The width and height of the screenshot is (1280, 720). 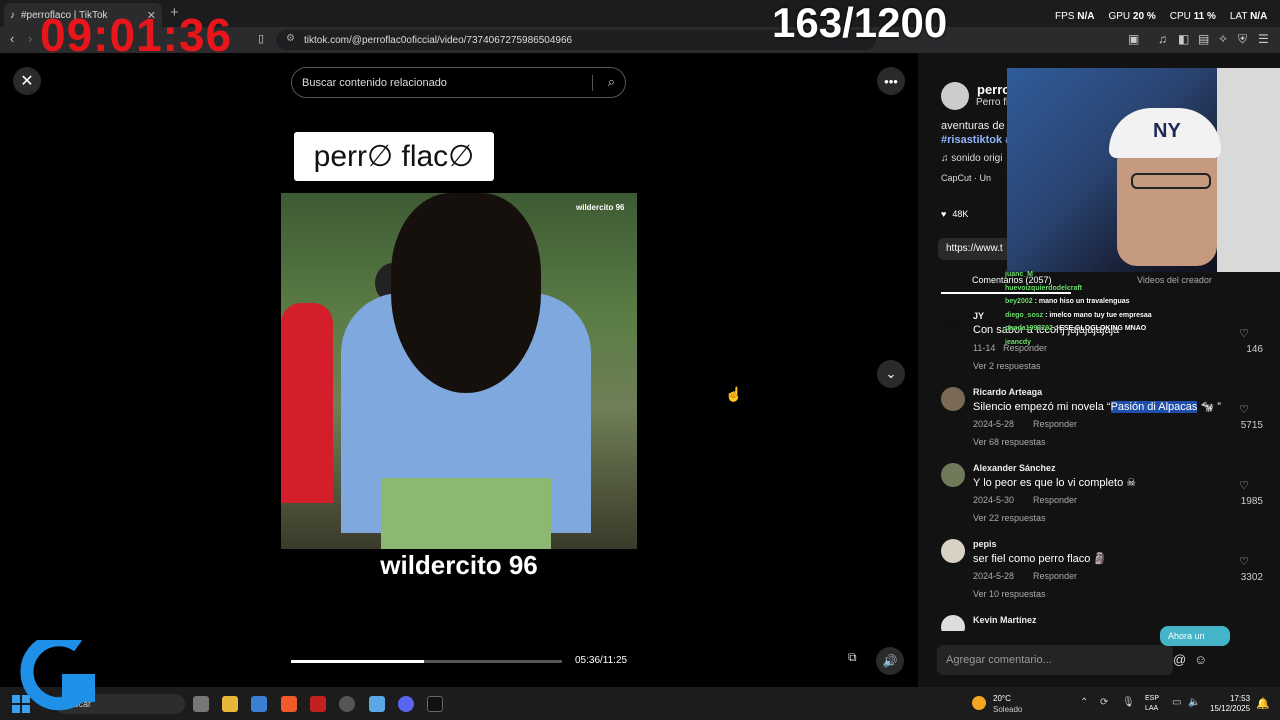 What do you see at coordinates (1183, 39) in the screenshot?
I see `sidebar-icon: ◧` at bounding box center [1183, 39].